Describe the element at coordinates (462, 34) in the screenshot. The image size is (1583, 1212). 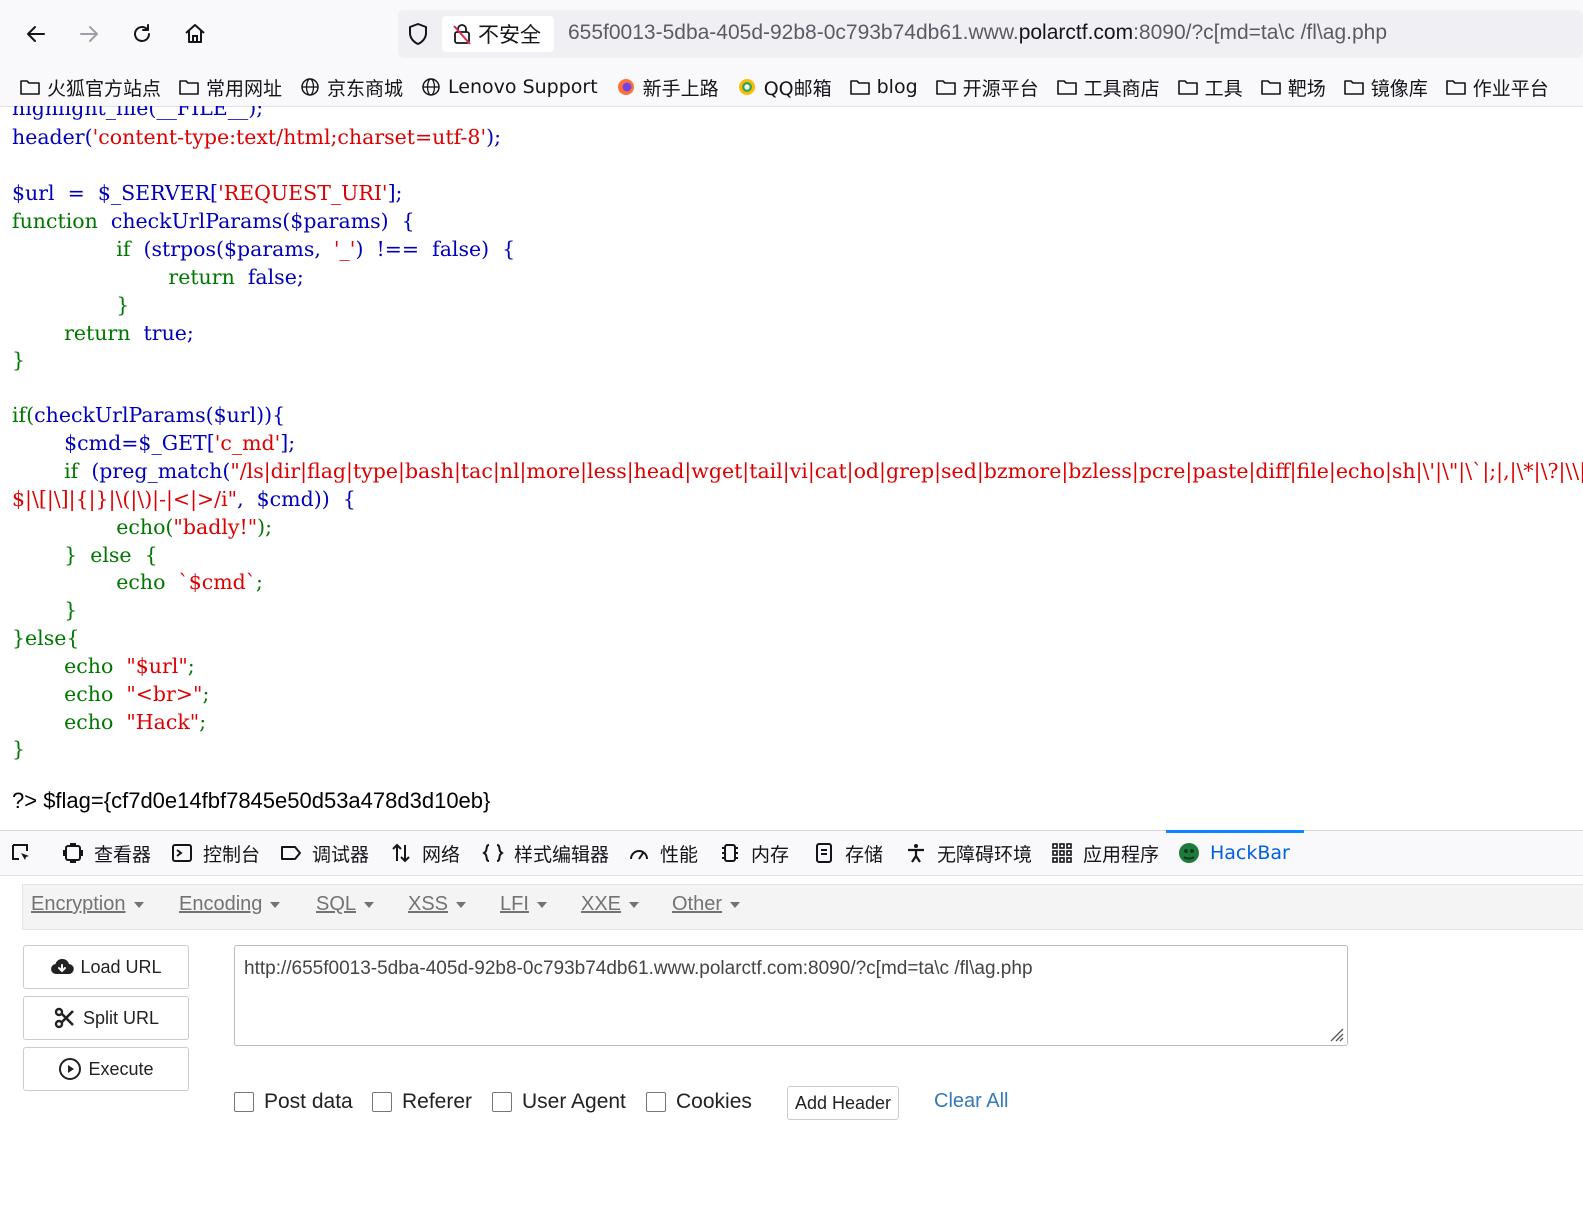
I see `insecure-lock-icon` at that location.